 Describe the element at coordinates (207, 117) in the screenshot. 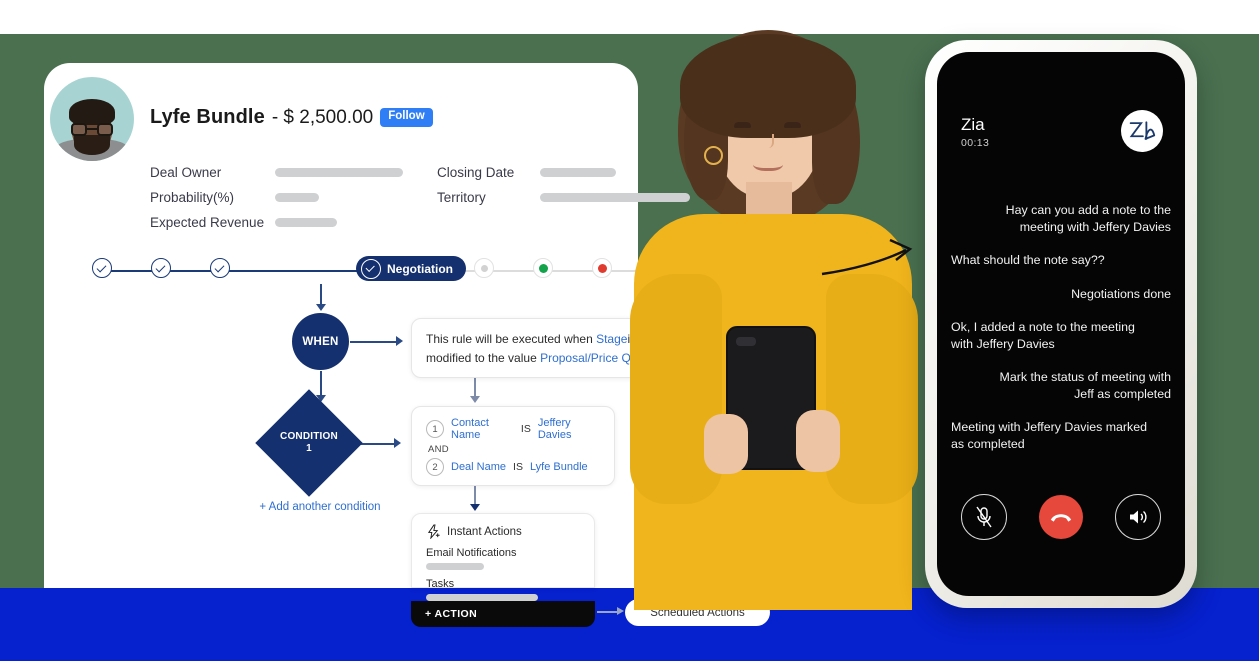

I see `page-title: Lyfe Bundle` at that location.